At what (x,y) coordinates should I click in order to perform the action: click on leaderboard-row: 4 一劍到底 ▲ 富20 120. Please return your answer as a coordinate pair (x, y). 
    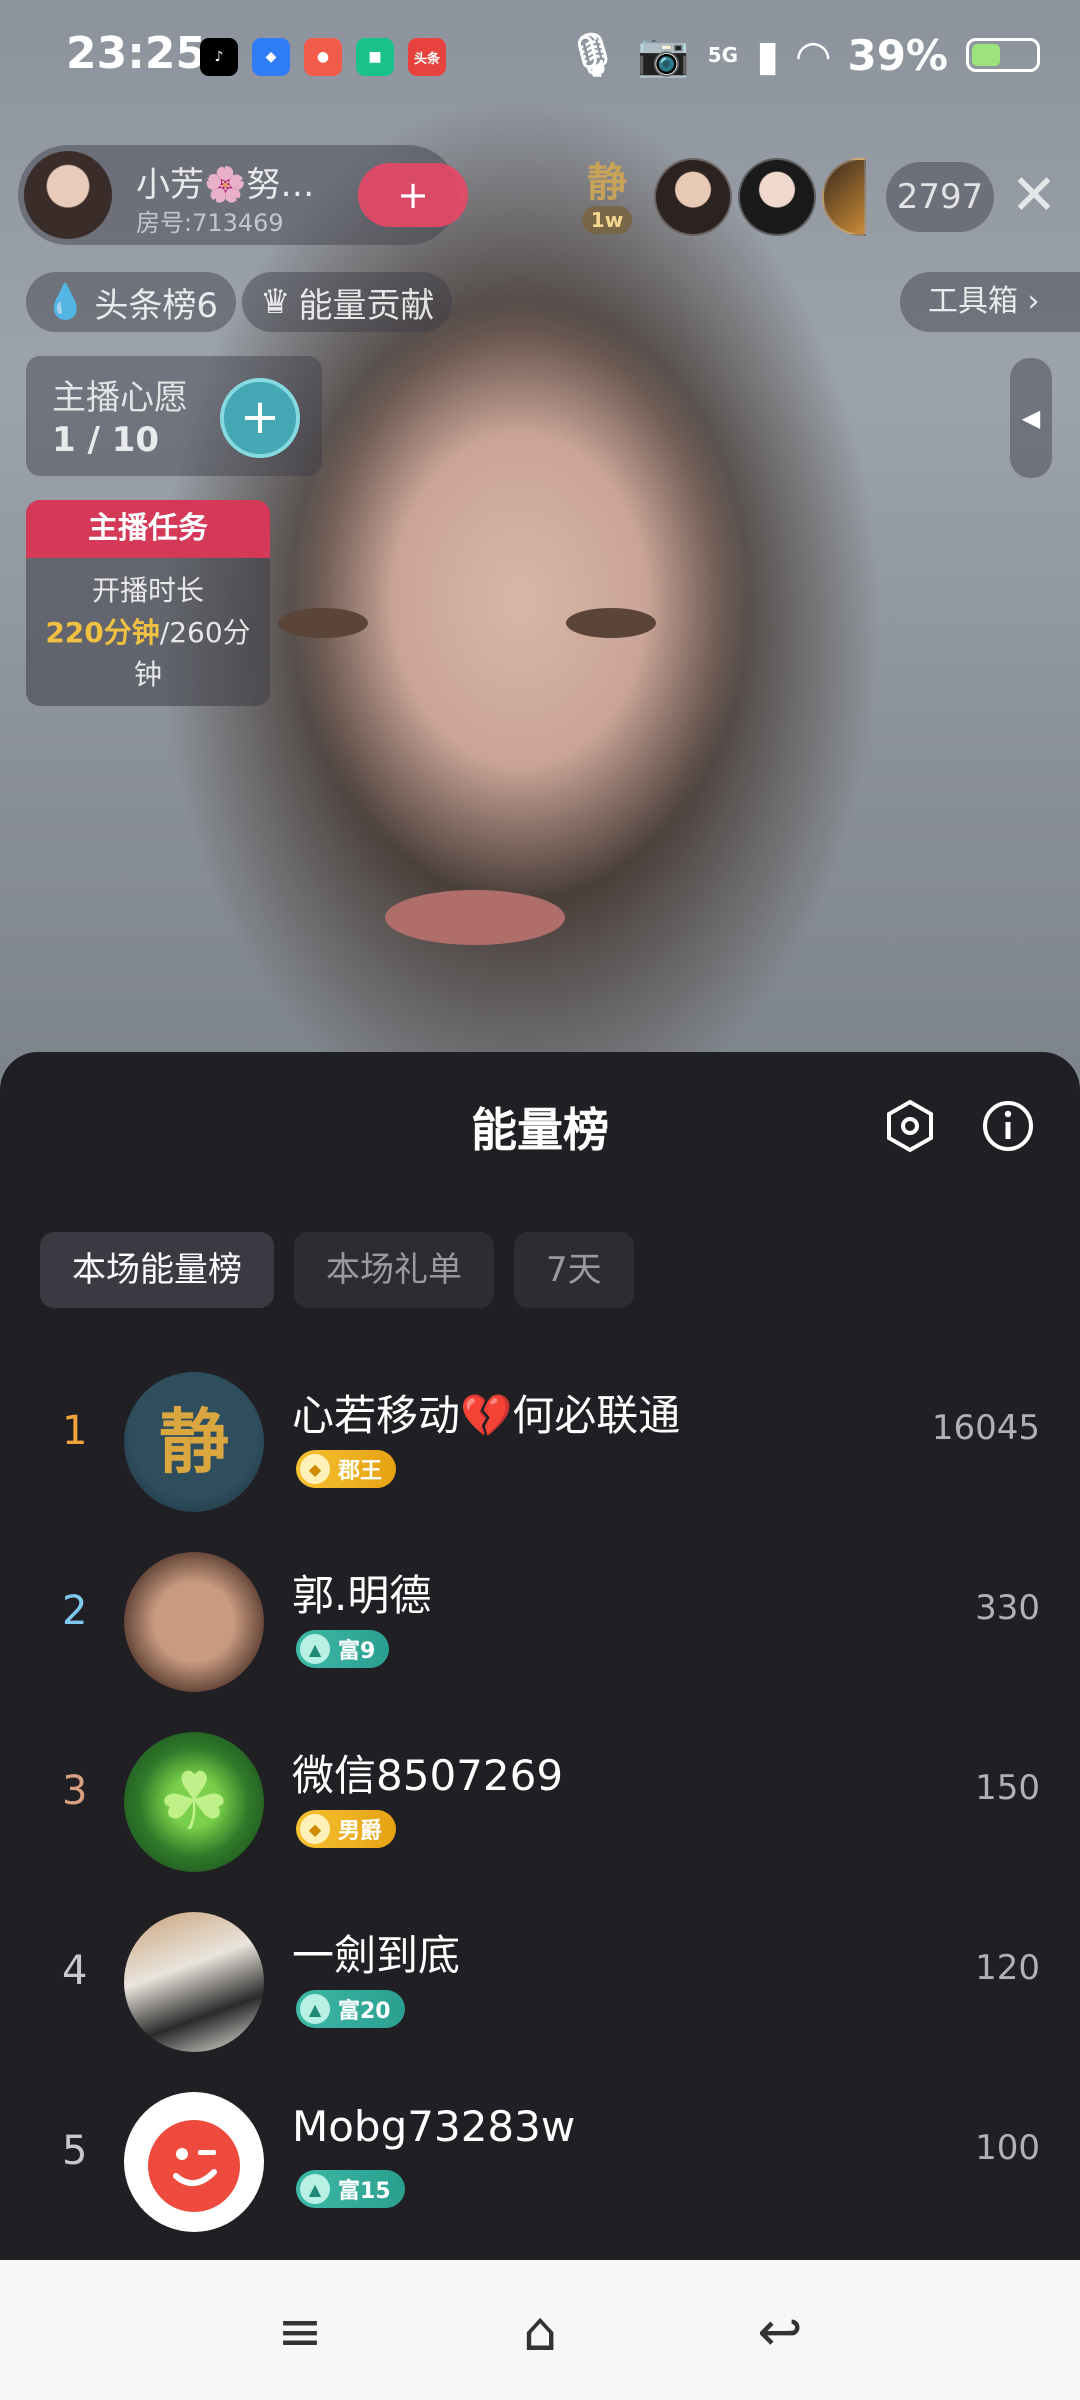
    Looking at the image, I should click on (540, 1982).